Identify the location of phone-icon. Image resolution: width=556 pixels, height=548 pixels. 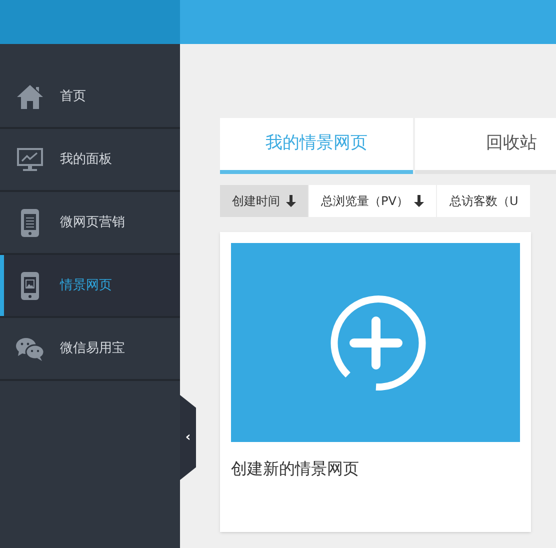
(30, 223).